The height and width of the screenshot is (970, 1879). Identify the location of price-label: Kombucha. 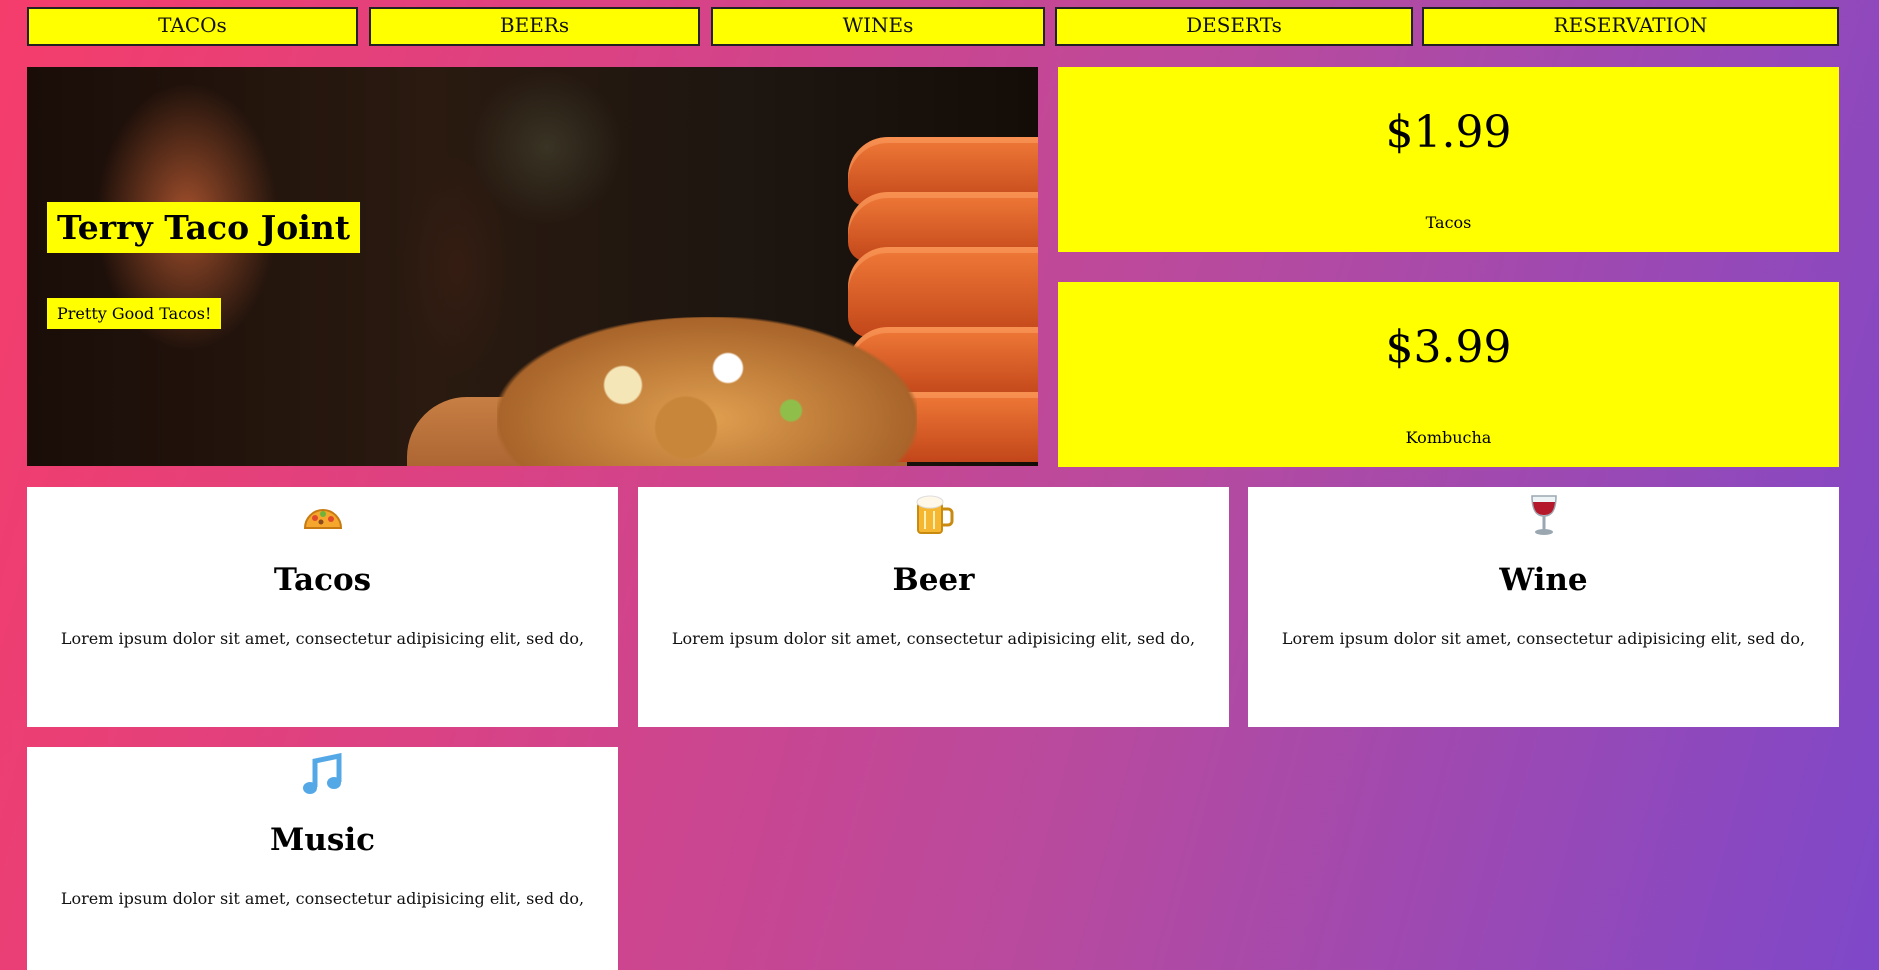
(1448, 437).